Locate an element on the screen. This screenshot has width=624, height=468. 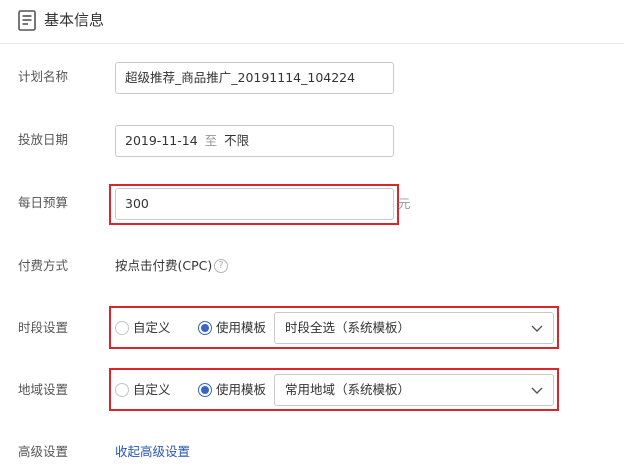
collapse-advanced-link: 收起高级设置 is located at coordinates (152, 452).